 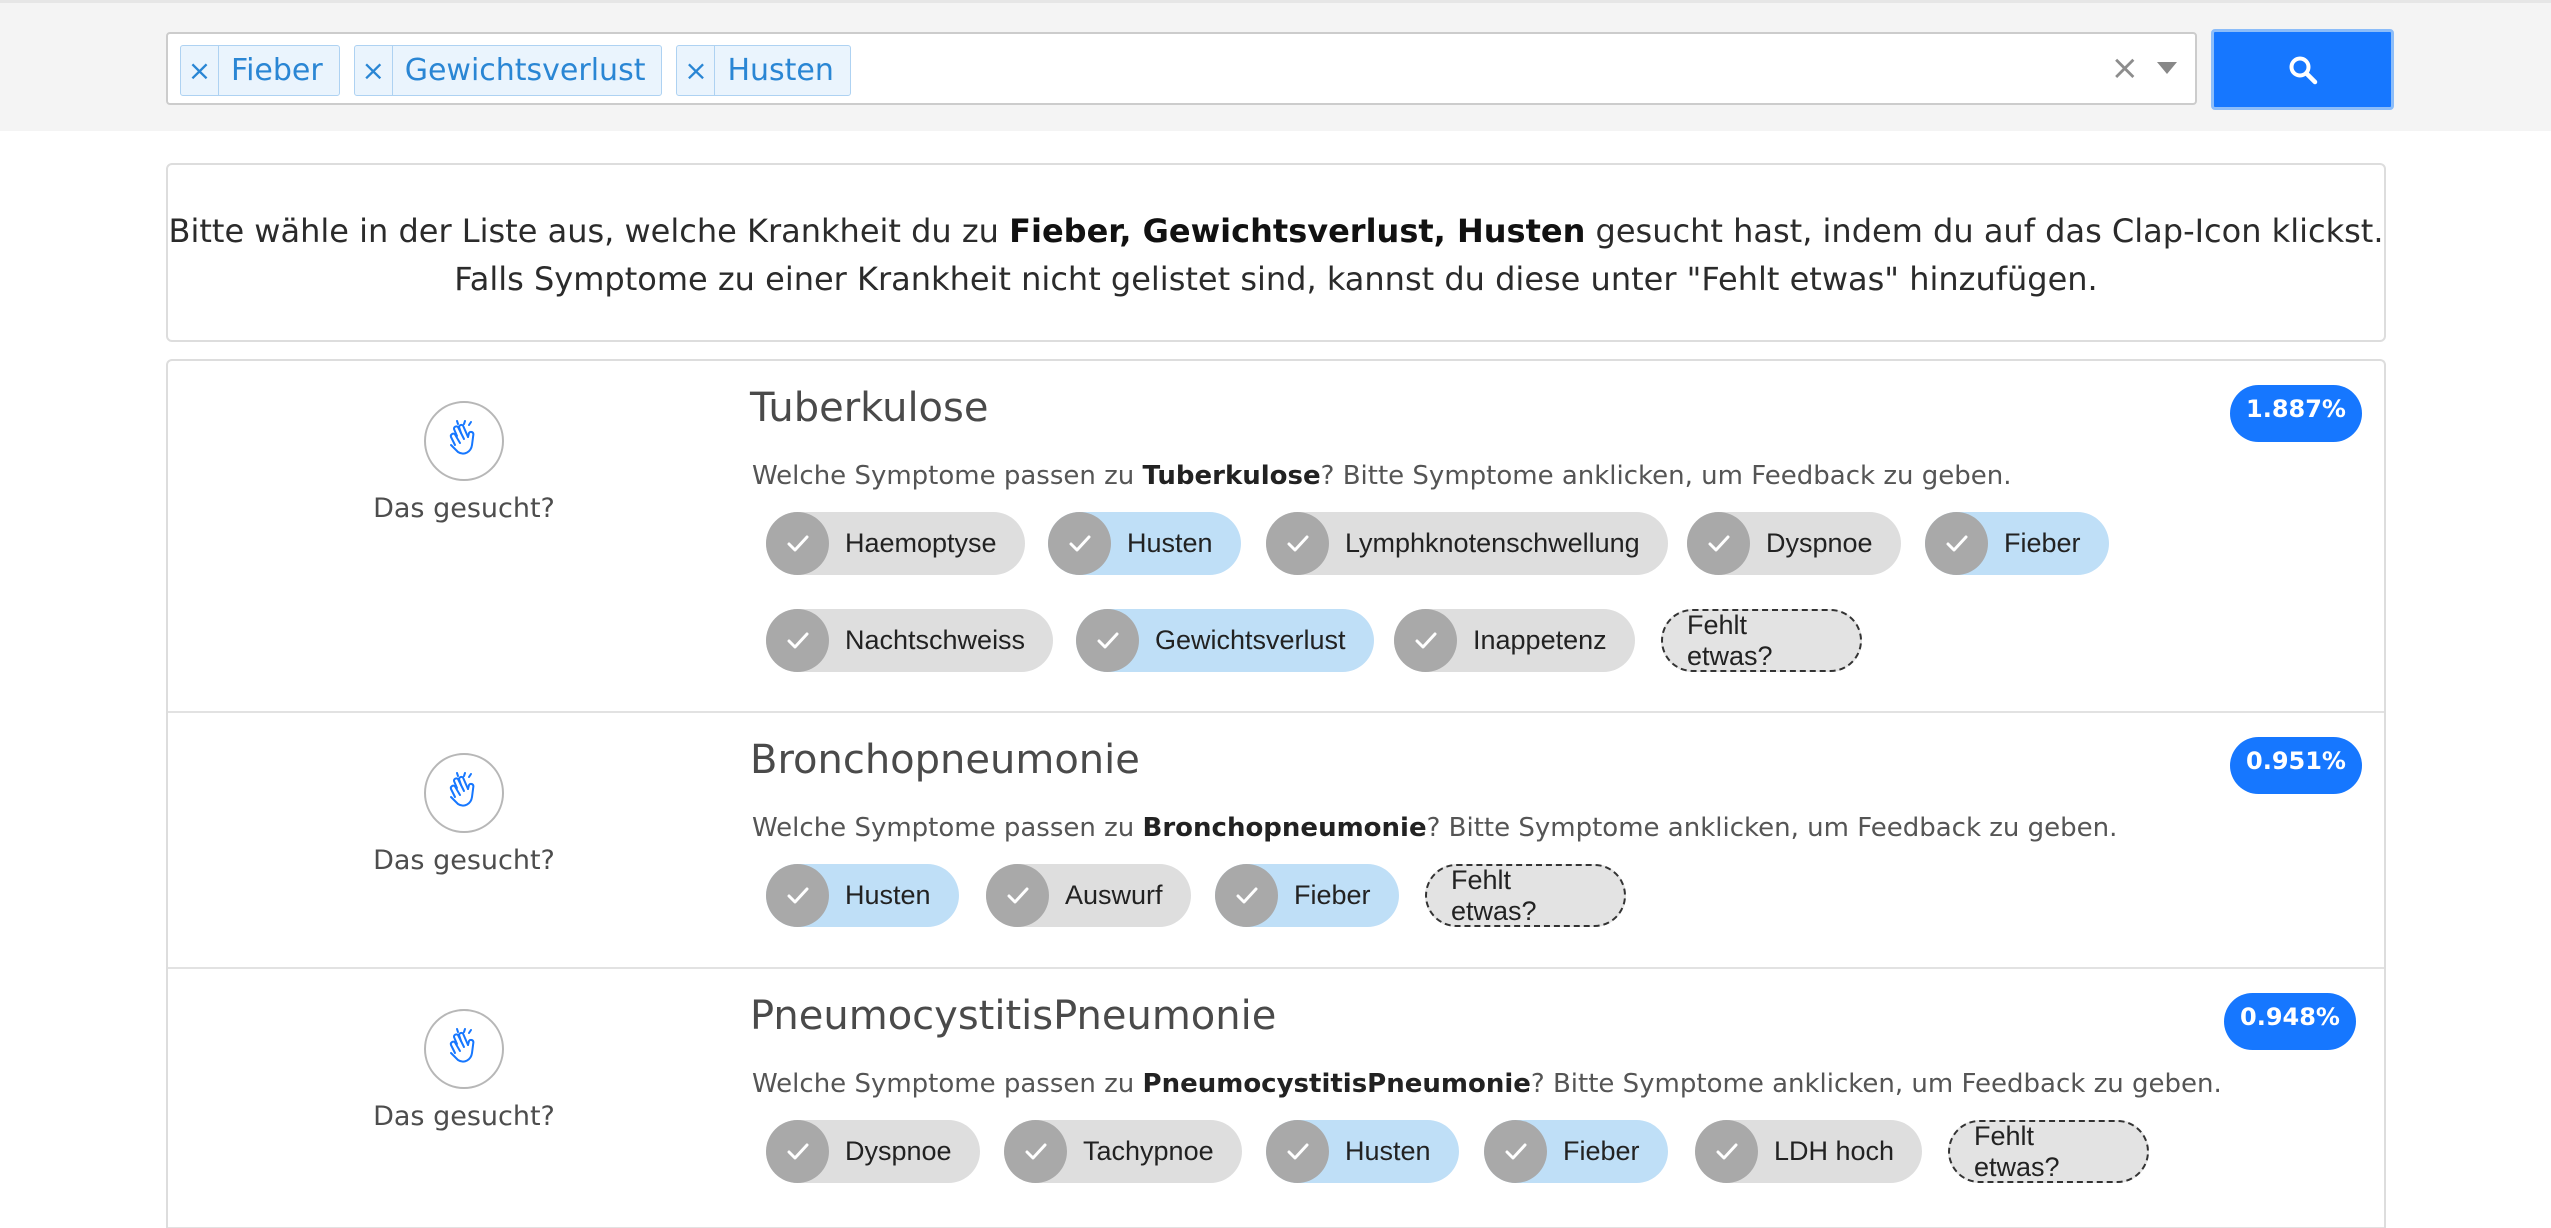 I want to click on search-icon, so click(x=2303, y=70).